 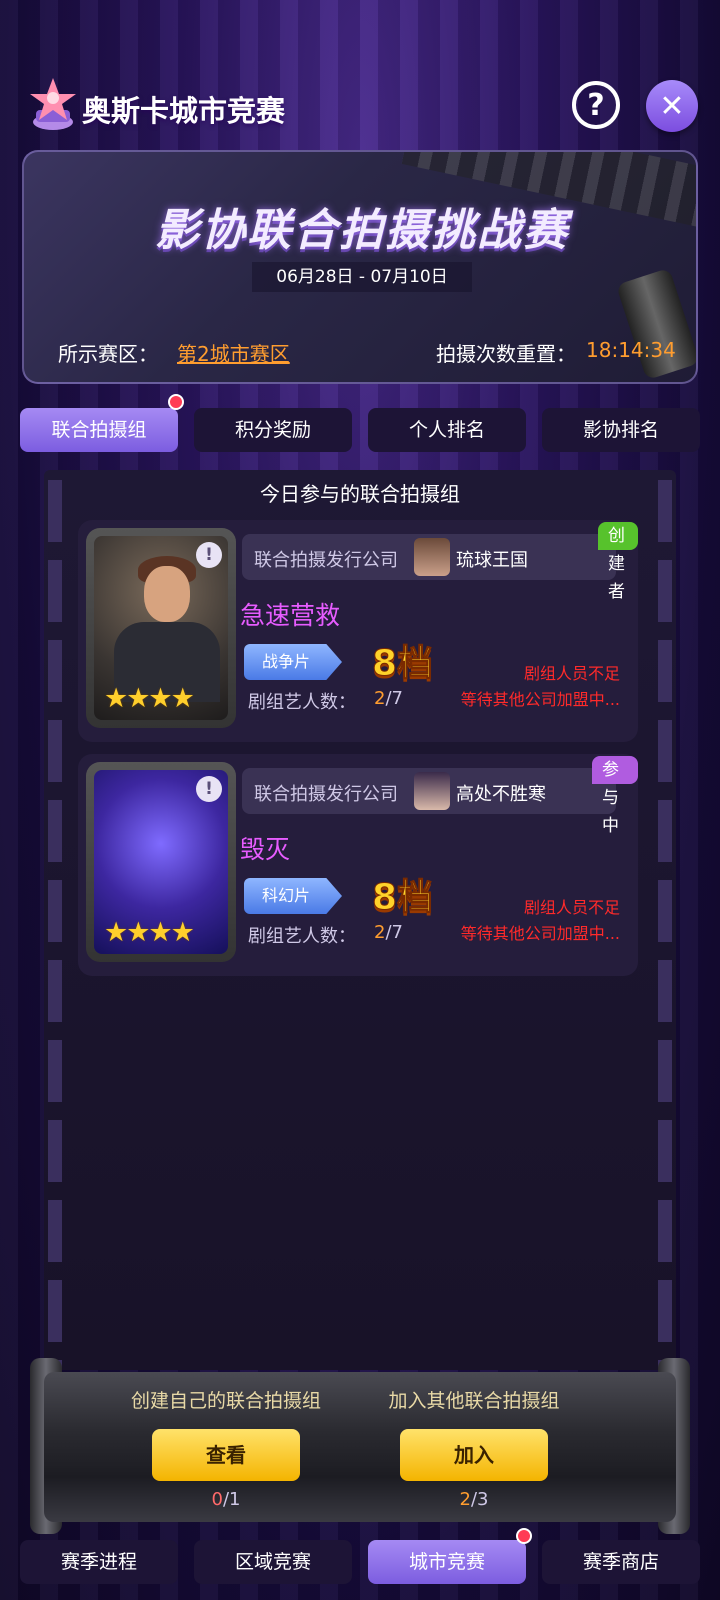 What do you see at coordinates (362, 230) in the screenshot?
I see `event-title: 影协联合拍摄挑战赛` at bounding box center [362, 230].